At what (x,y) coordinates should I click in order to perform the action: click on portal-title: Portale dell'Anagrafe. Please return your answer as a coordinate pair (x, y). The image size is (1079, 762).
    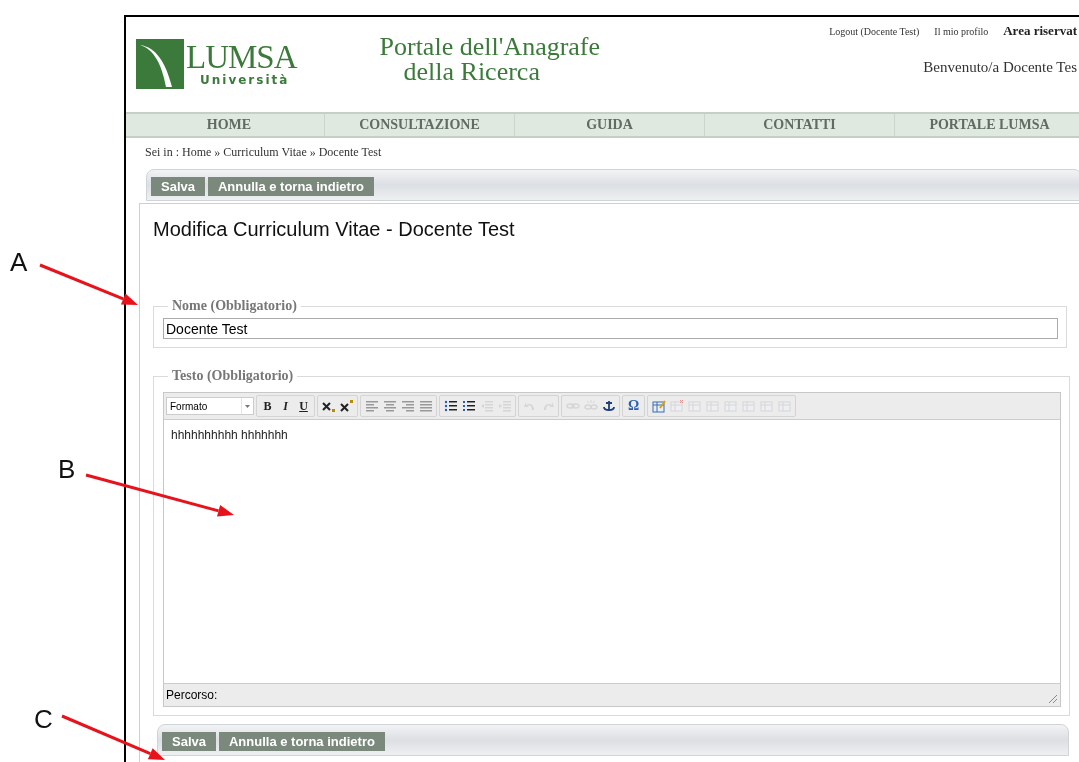
    Looking at the image, I should click on (490, 46).